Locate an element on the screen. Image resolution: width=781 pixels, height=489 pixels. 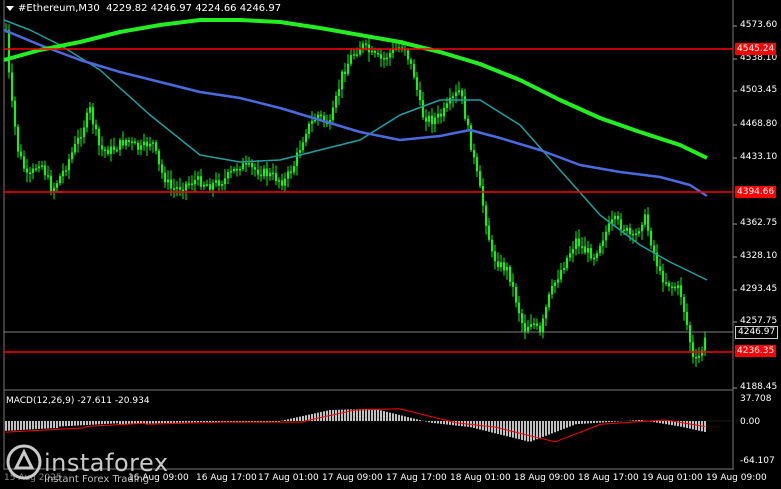
macd-axis-label: 0.00 is located at coordinates (750, 422).